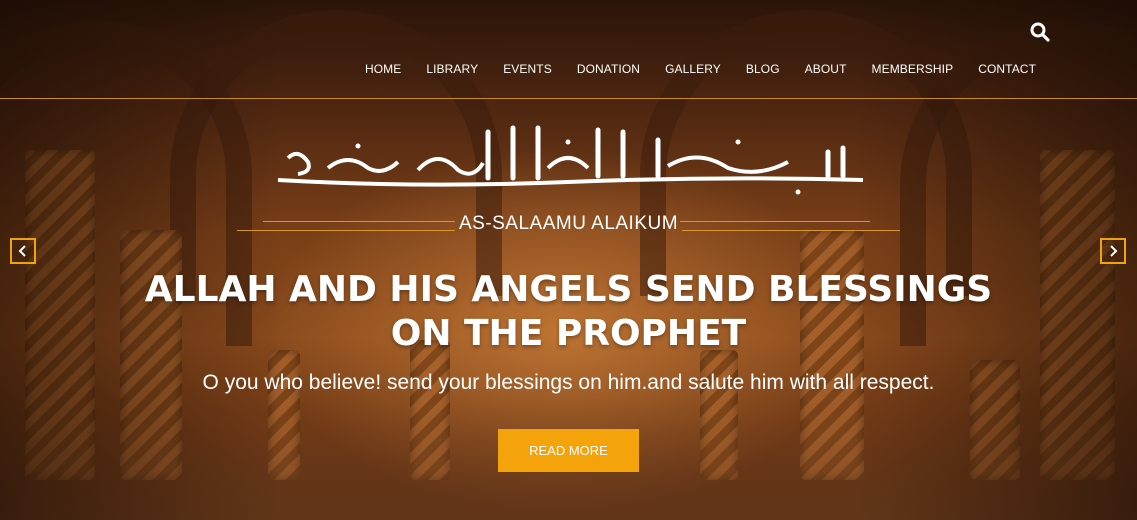 Image resolution: width=1137 pixels, height=520 pixels. What do you see at coordinates (568, 289) in the screenshot?
I see `headline-line-1: ALLAH AND HIS ANGELS SEND BLESSINGS` at bounding box center [568, 289].